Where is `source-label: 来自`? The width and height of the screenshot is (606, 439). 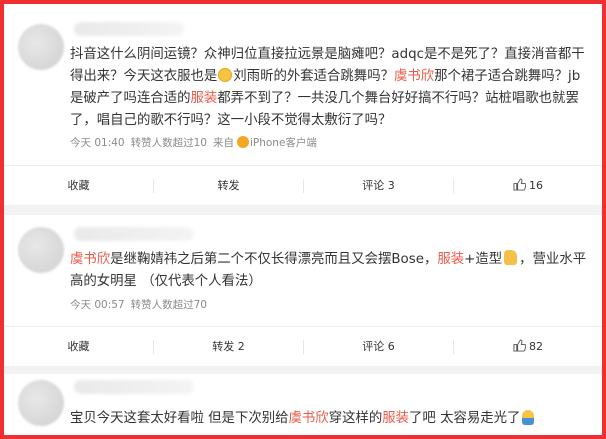 source-label: 来自 is located at coordinates (223, 143).